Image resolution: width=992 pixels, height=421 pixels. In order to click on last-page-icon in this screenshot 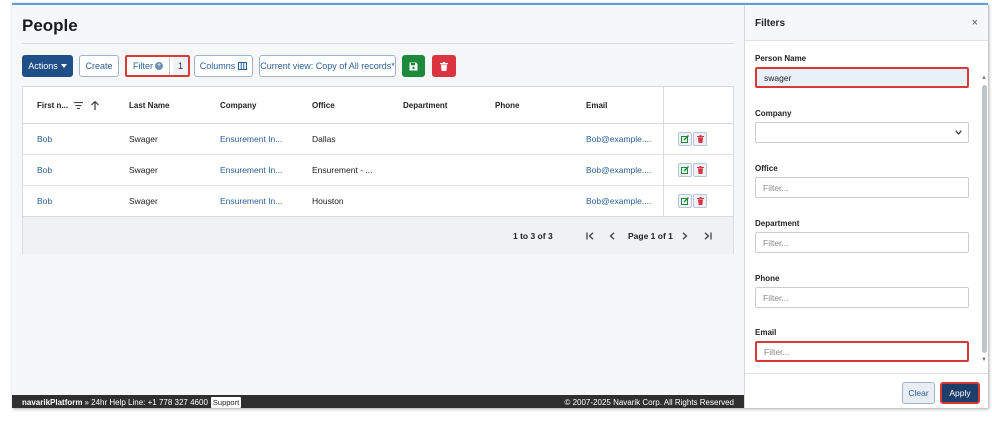, I will do `click(708, 235)`.